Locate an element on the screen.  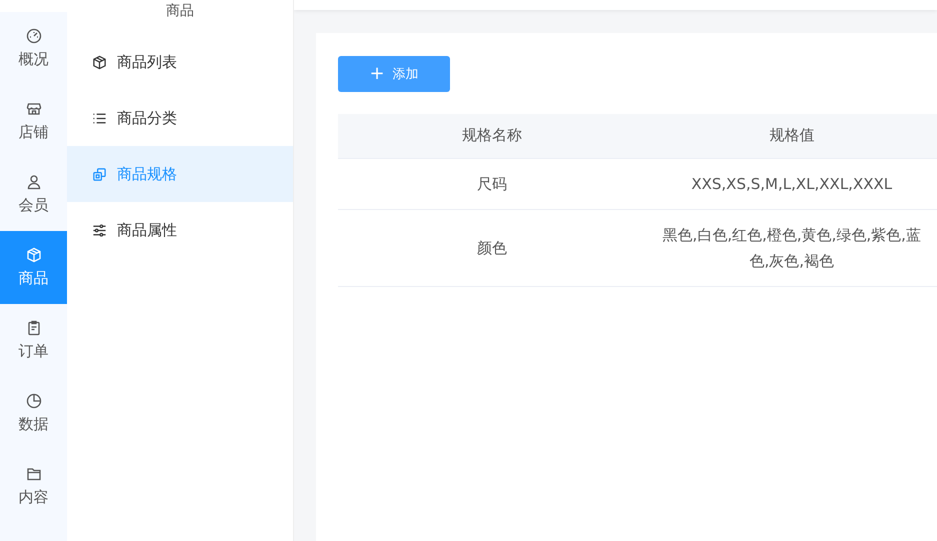
clipboard-icon is located at coordinates (34, 328).